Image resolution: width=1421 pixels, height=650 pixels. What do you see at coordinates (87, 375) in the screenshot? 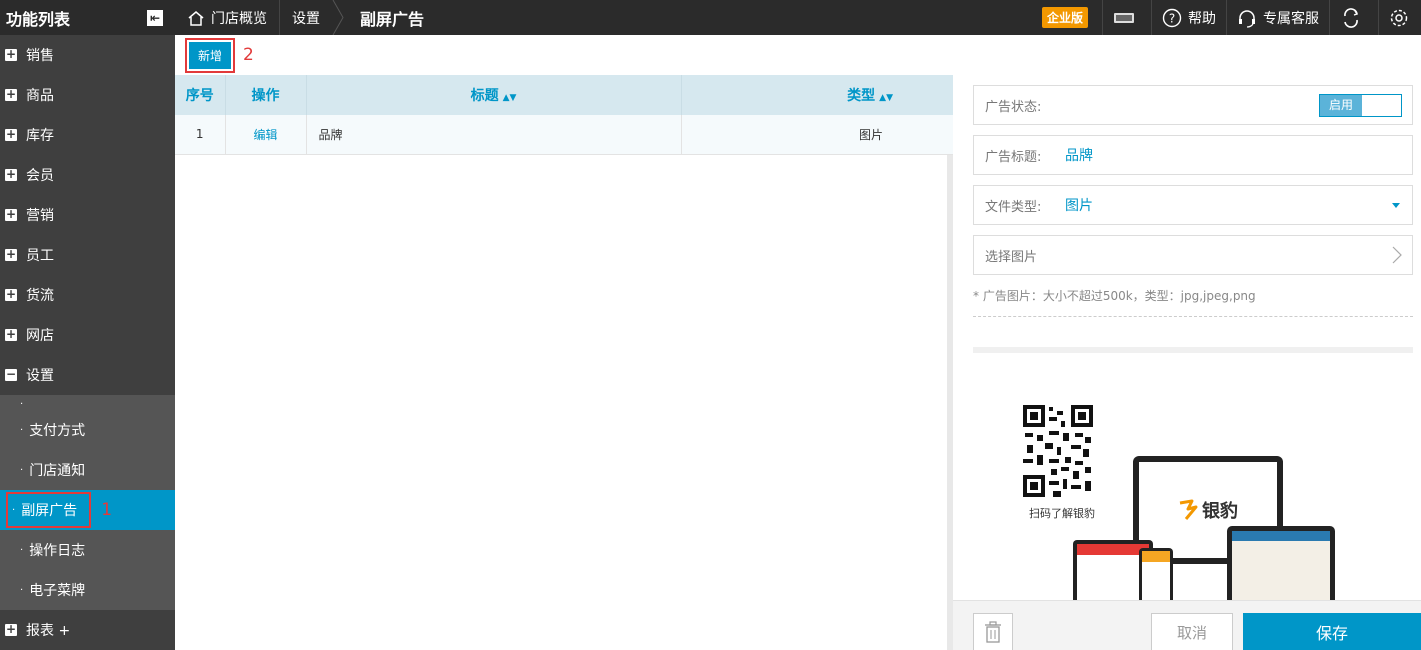
I see `sidebar-item-settings: − 设置` at bounding box center [87, 375].